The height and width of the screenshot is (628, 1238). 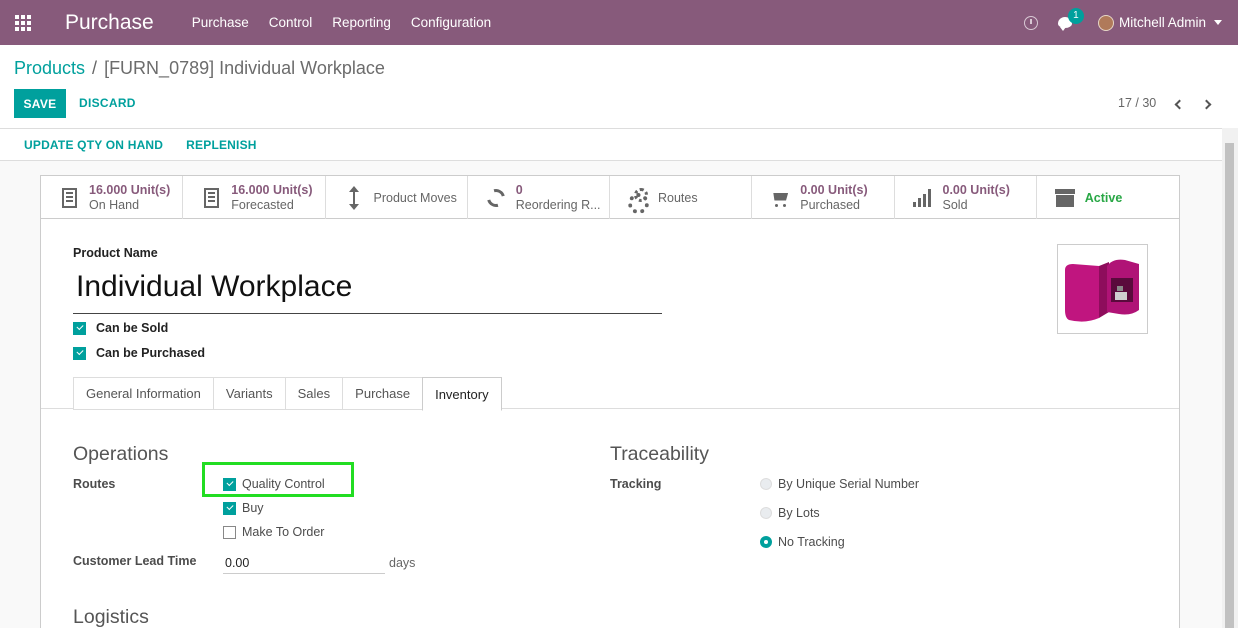 I want to click on discard-button: DISCARD, so click(x=107, y=103).